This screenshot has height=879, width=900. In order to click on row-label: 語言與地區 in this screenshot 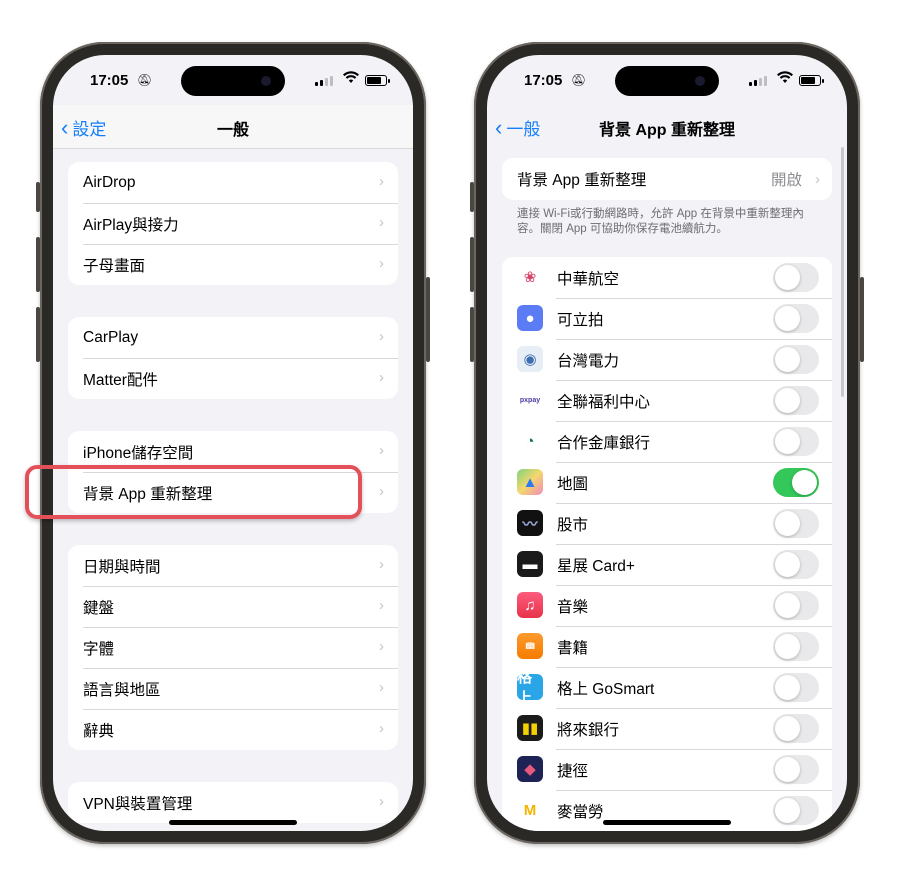, I will do `click(122, 690)`.